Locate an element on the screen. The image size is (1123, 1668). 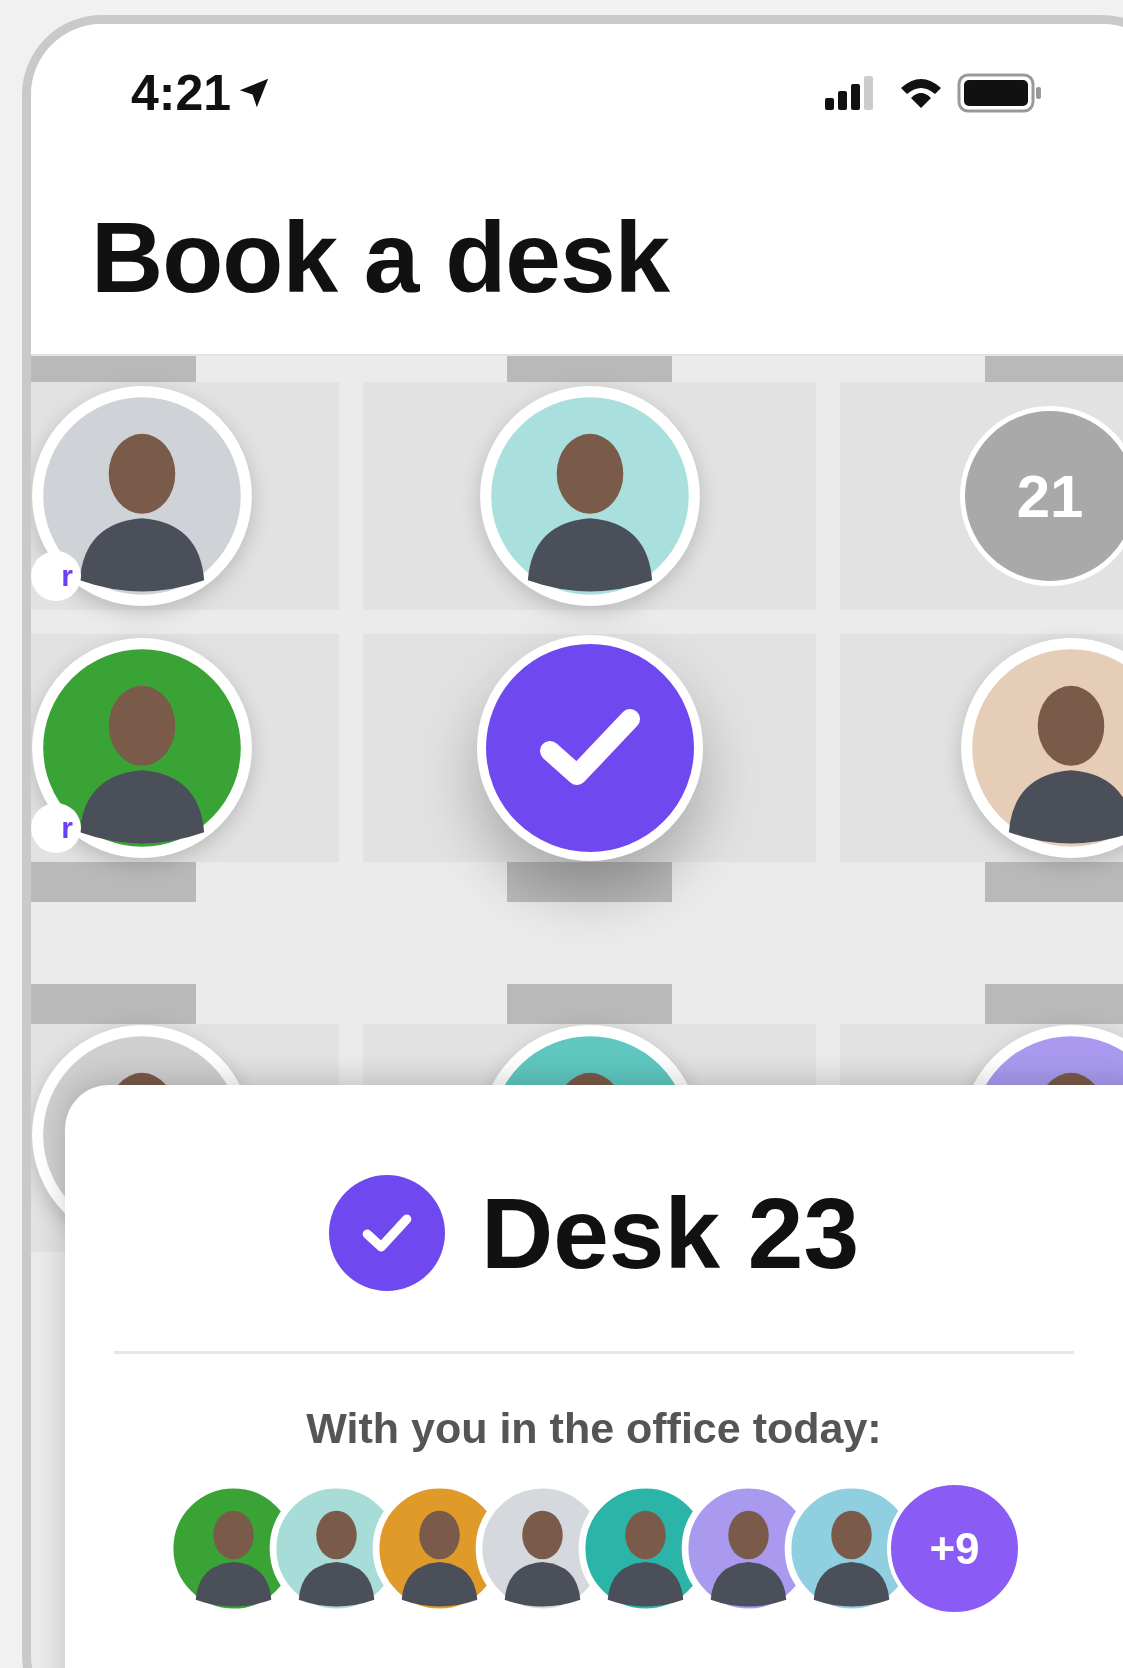
page-title: Book a desk is located at coordinates (380, 257).